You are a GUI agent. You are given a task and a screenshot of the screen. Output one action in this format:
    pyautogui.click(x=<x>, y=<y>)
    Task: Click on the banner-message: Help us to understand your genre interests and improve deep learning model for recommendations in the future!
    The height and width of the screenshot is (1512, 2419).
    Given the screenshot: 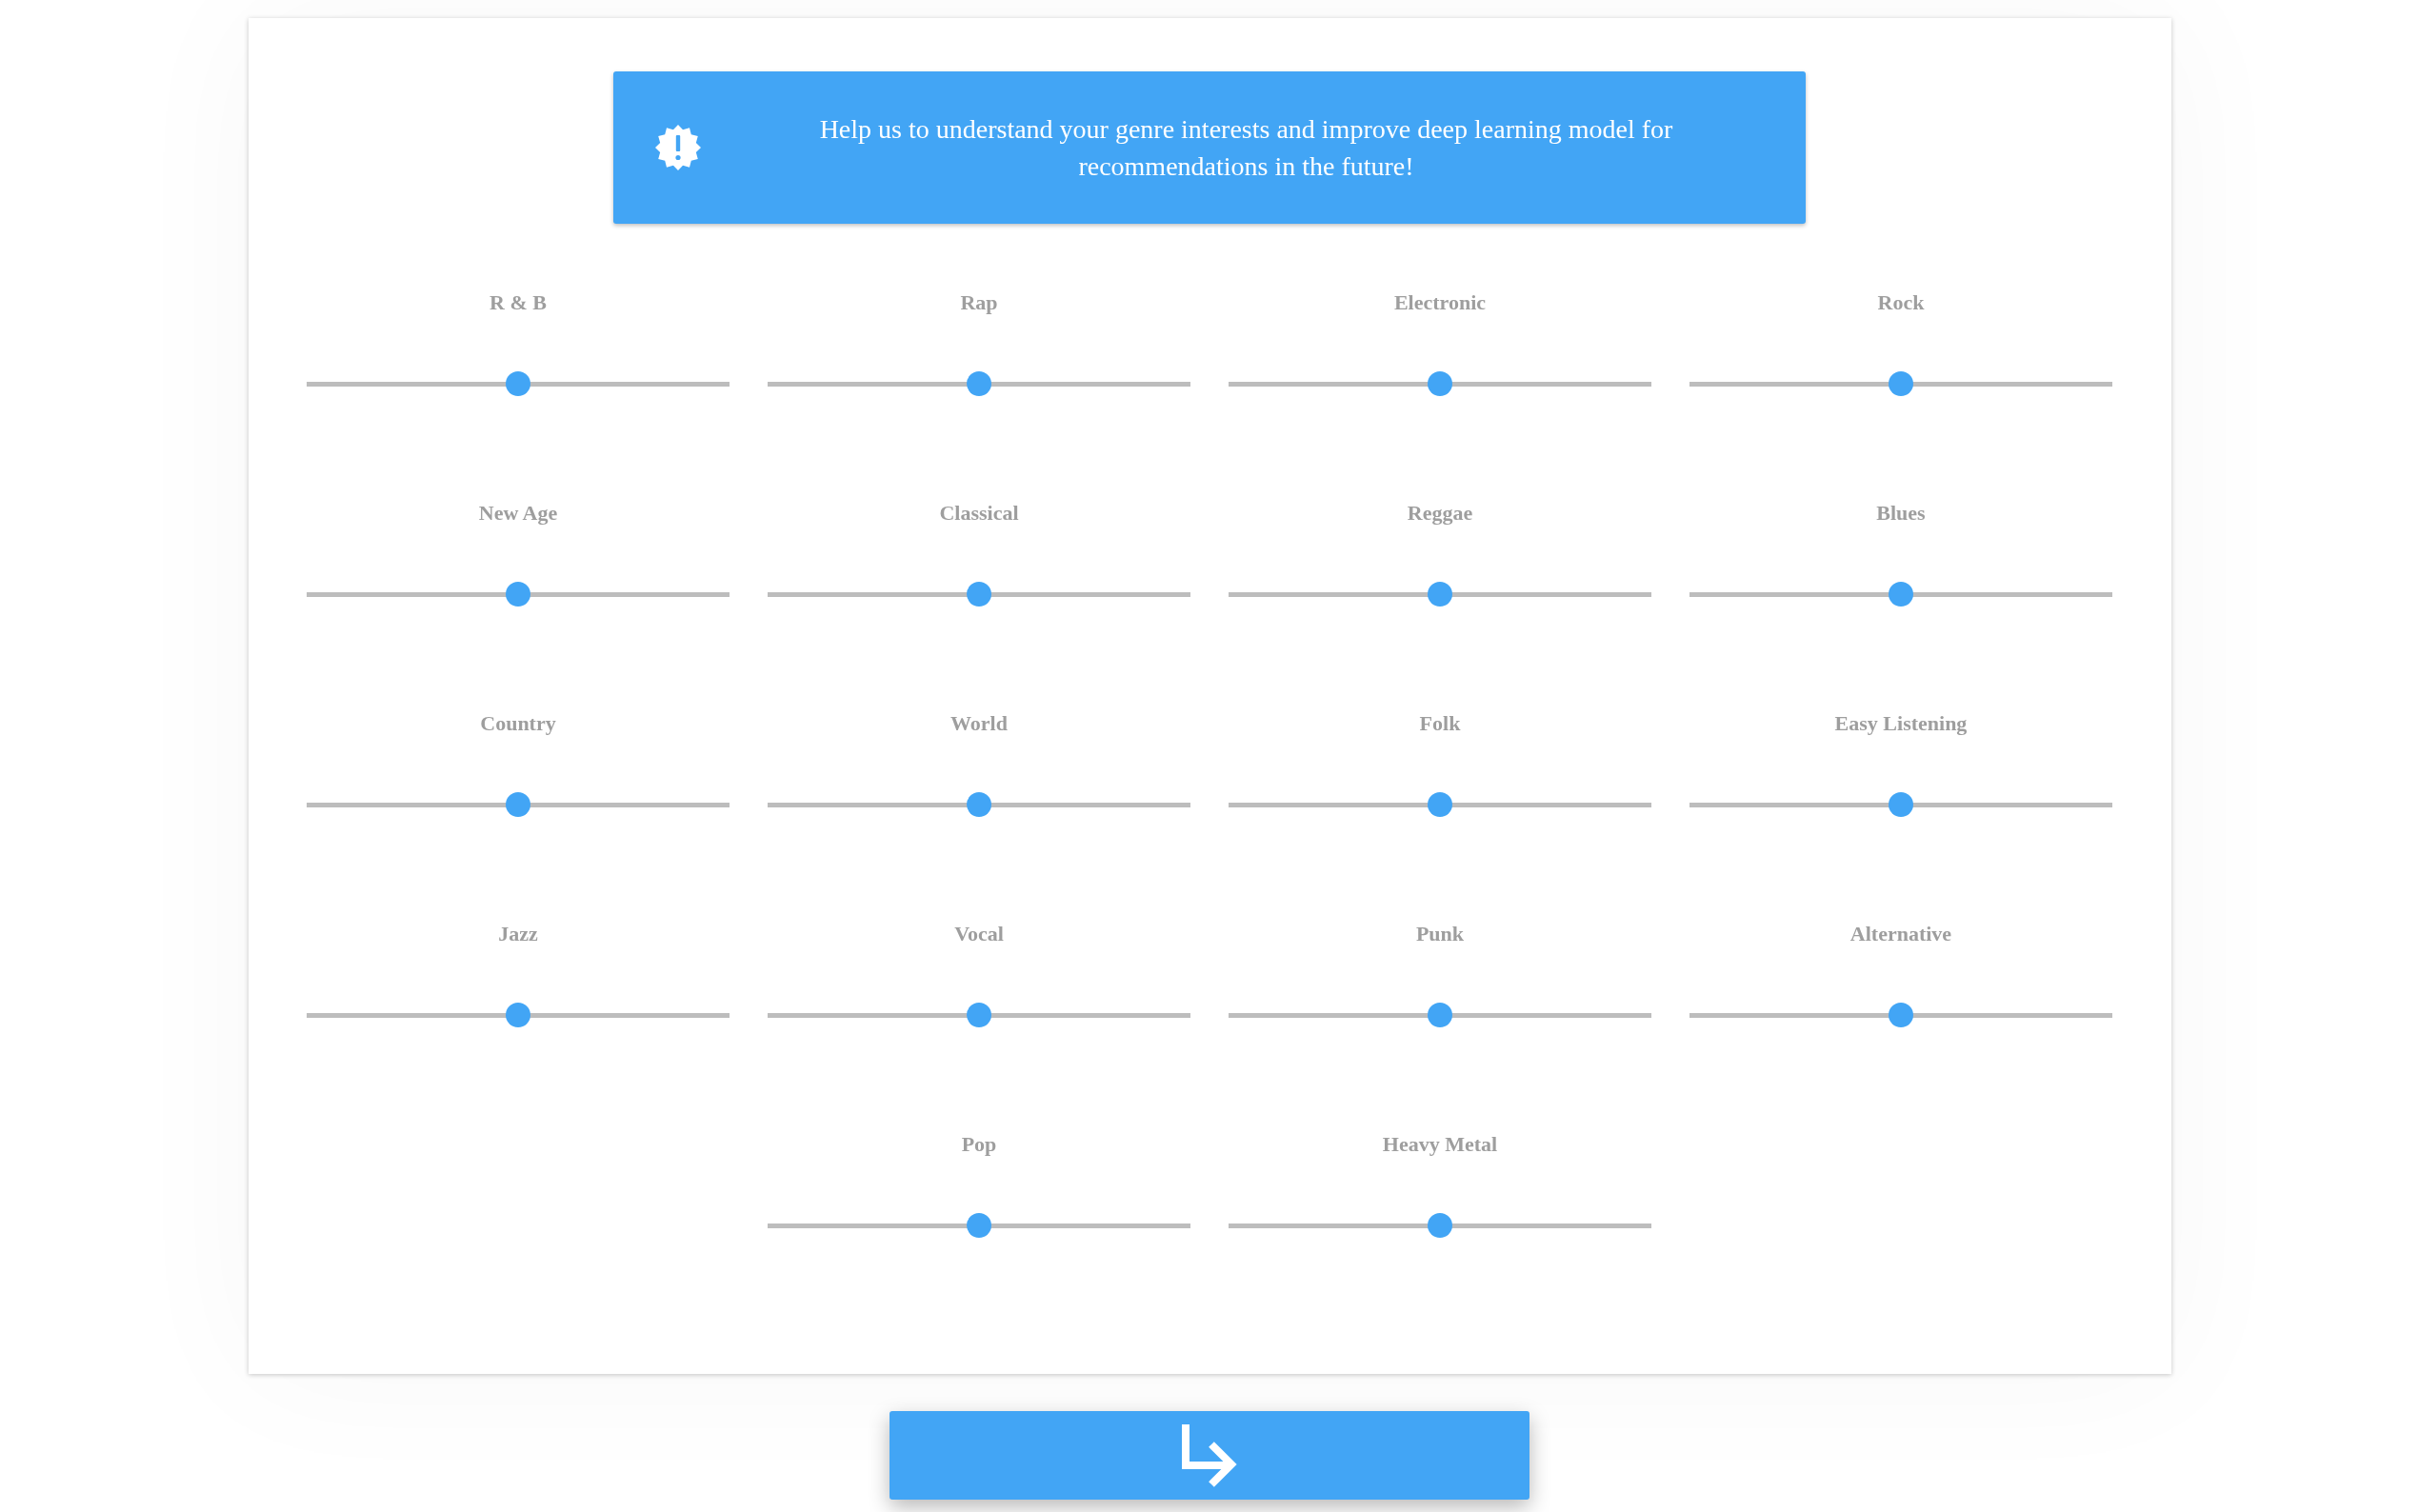 What is the action you would take?
    pyautogui.click(x=1246, y=148)
    